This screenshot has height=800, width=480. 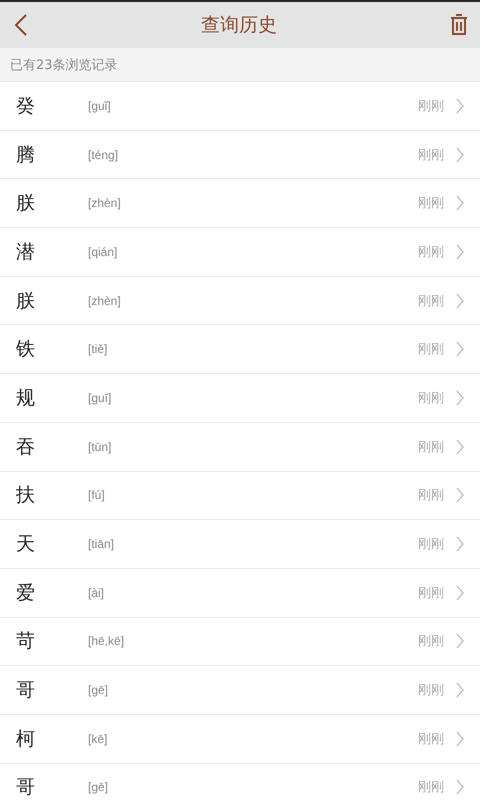 I want to click on page-title: 查询历史, so click(x=239, y=25).